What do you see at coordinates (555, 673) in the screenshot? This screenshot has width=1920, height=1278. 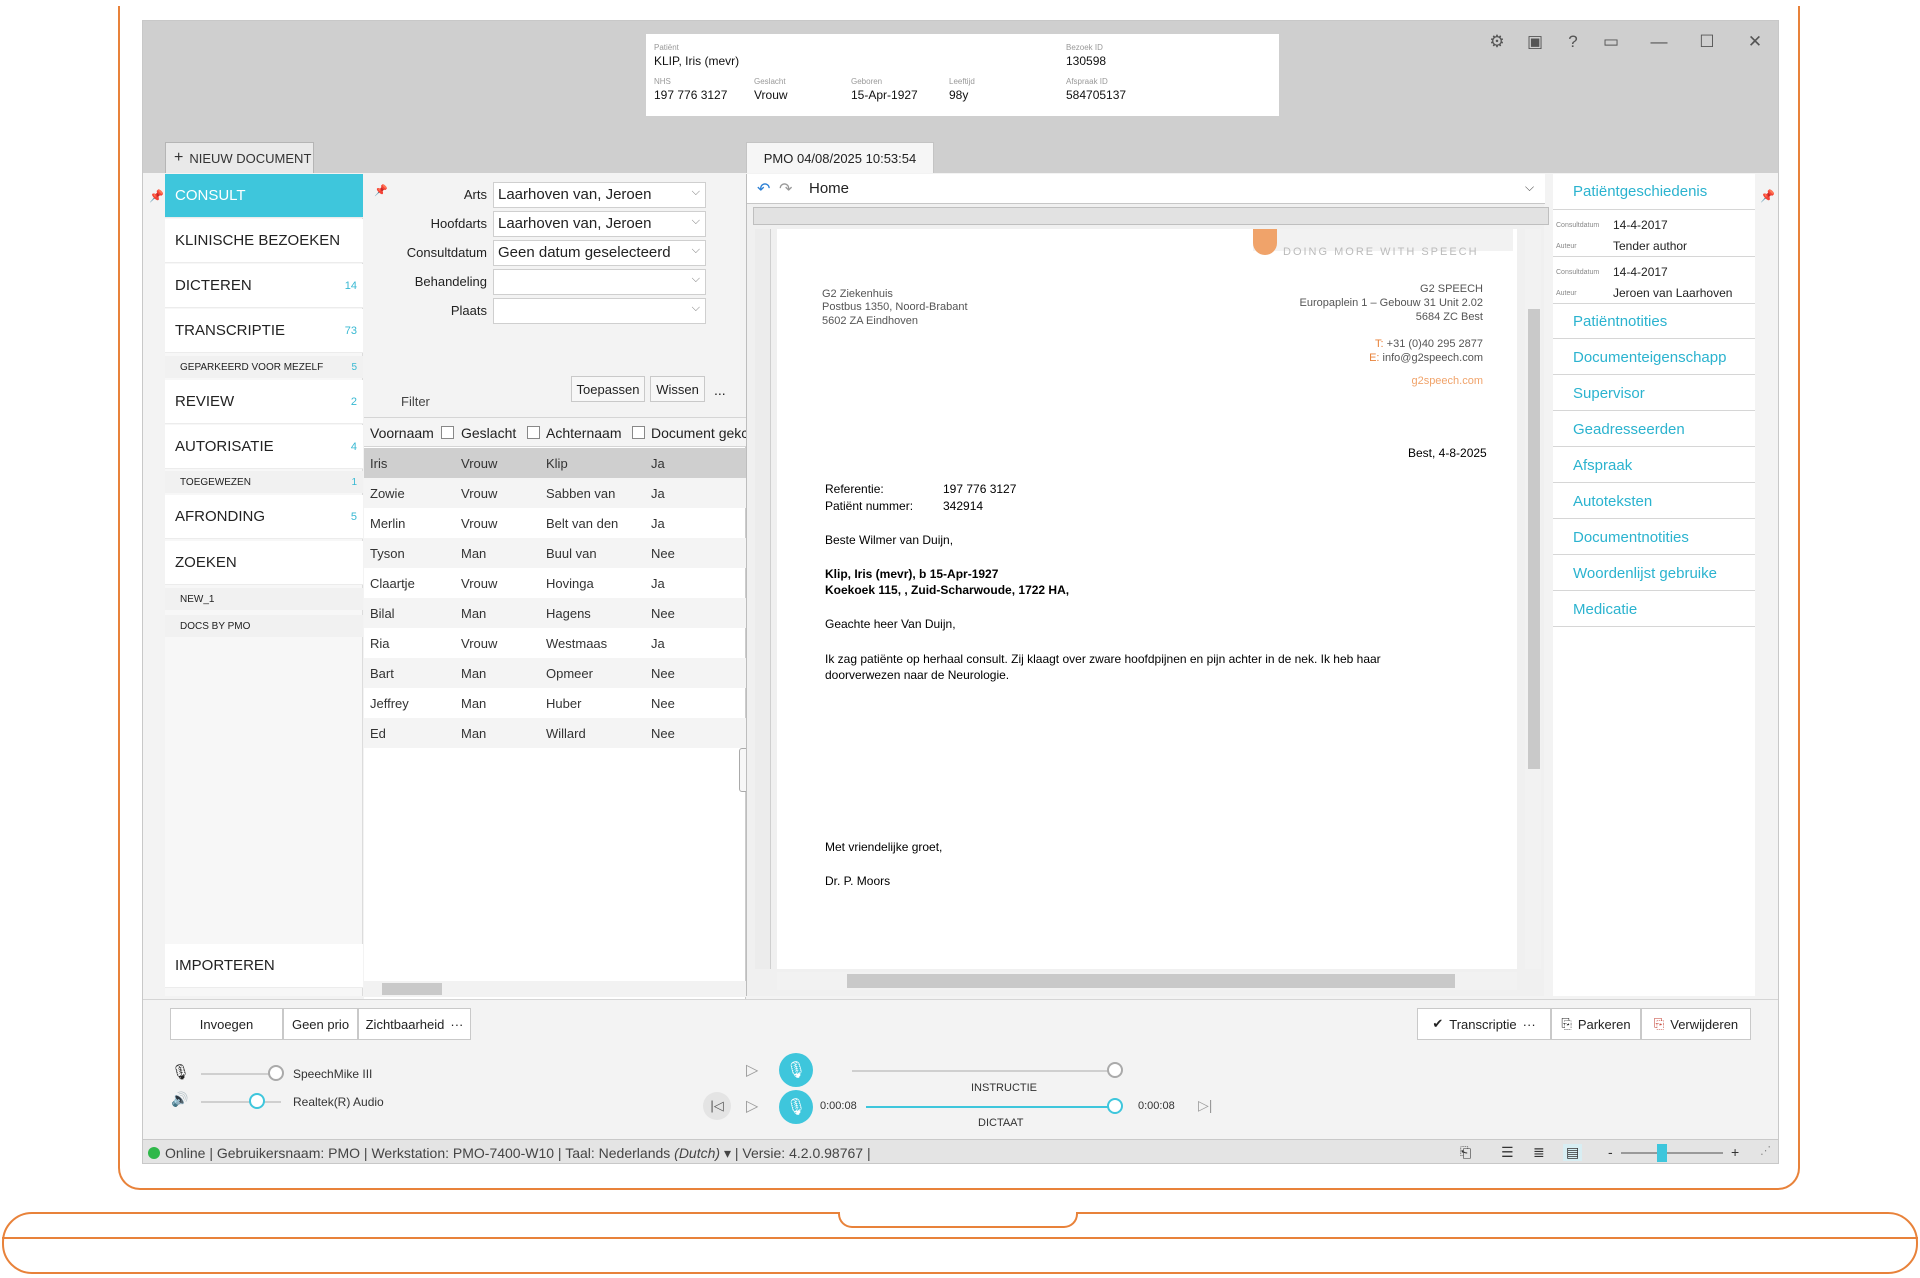 I see `table-row: Bart Man Opmeer Nee` at bounding box center [555, 673].